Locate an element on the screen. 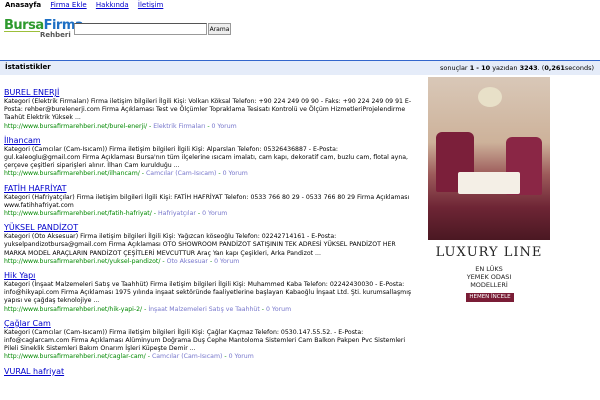 Image resolution: width=600 pixels, height=400 pixels. result-title-link: Çağlar Cam is located at coordinates (210, 324).